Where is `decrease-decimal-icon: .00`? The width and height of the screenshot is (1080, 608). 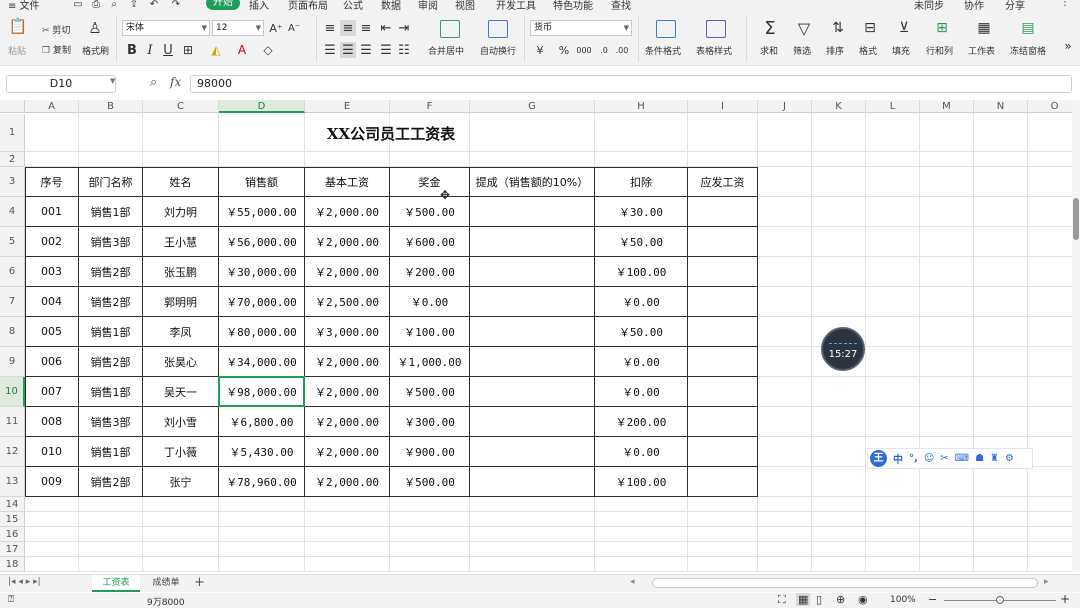
decrease-decimal-icon: .00 is located at coordinates (622, 50).